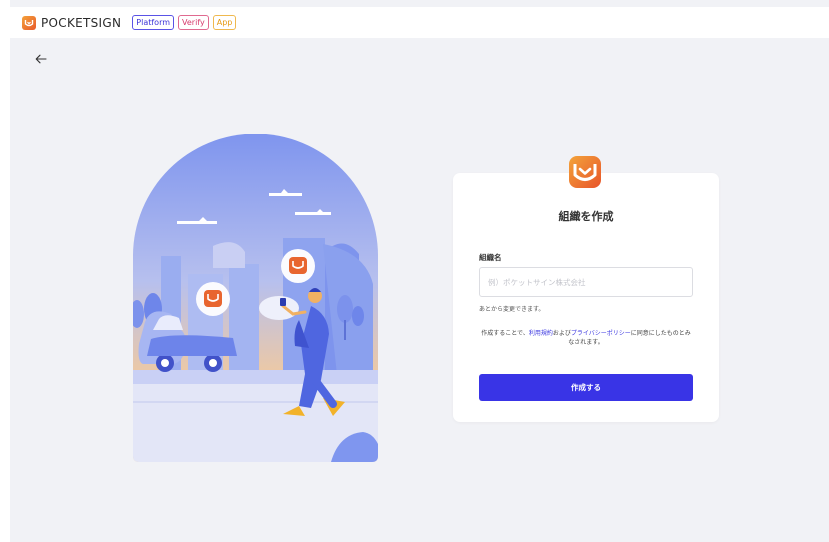 The height and width of the screenshot is (542, 829). I want to click on pocketsign-logo-icon, so click(29, 22).